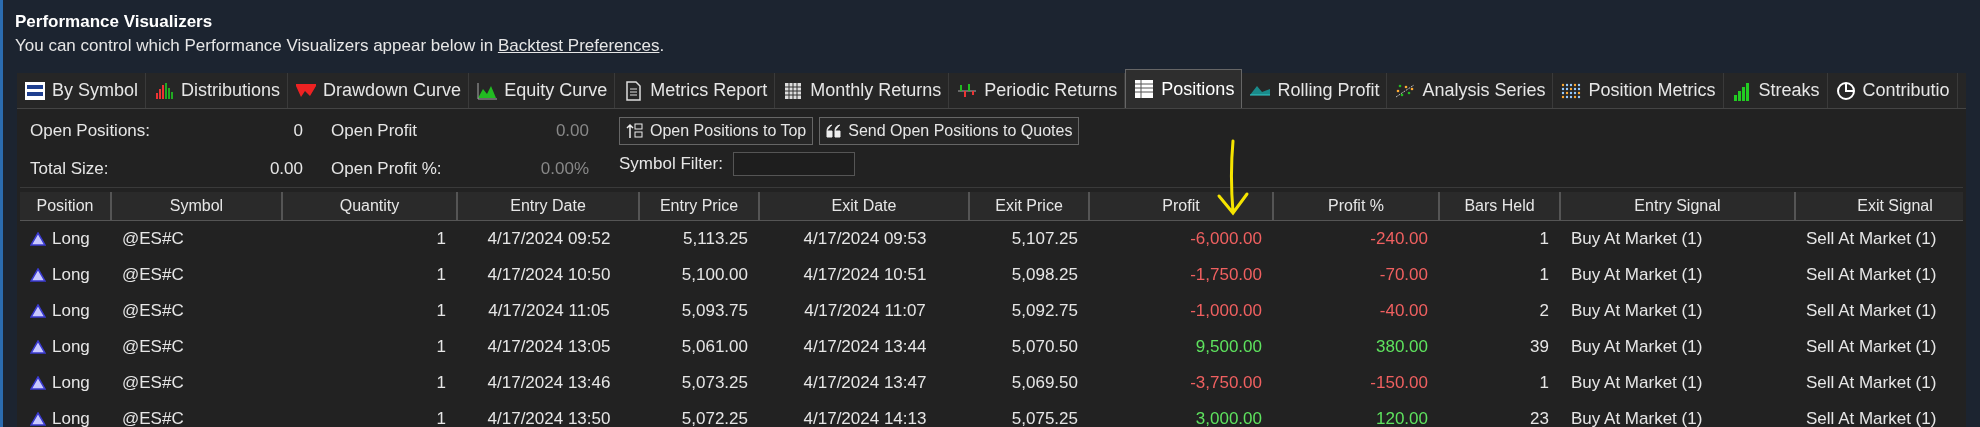  I want to click on table-cell-text: 5,069.50, so click(1044, 383).